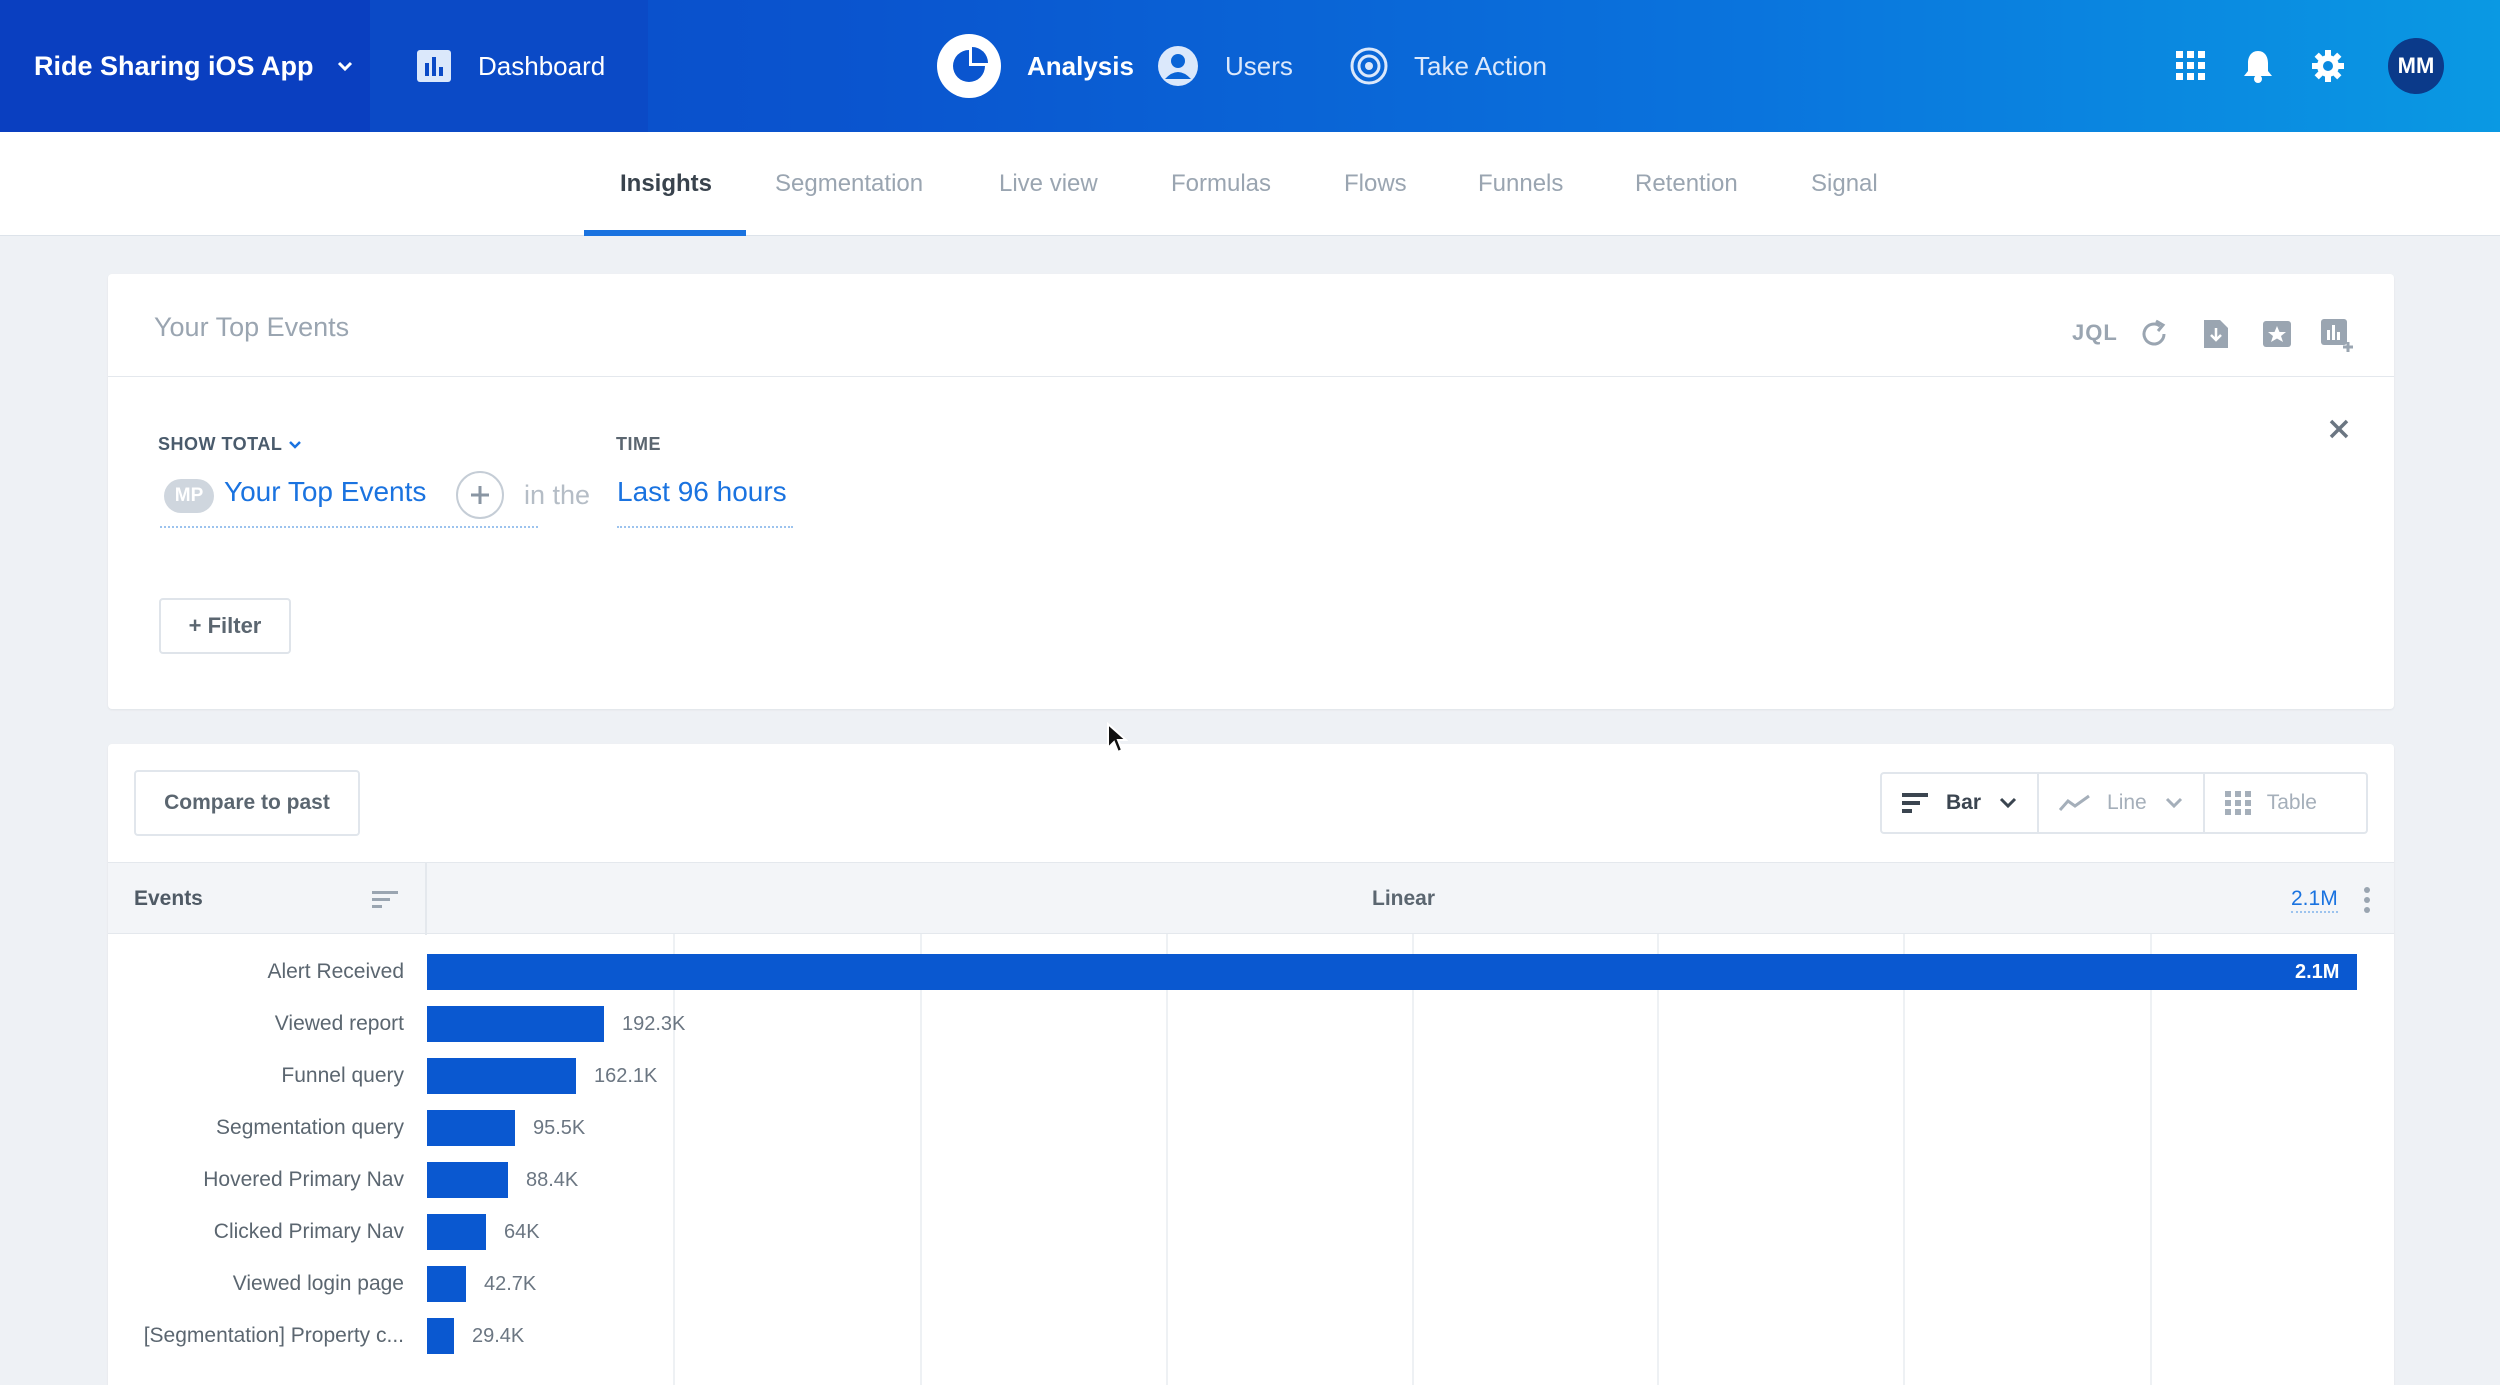  I want to click on nav-take-action: Take Action, so click(1448, 66).